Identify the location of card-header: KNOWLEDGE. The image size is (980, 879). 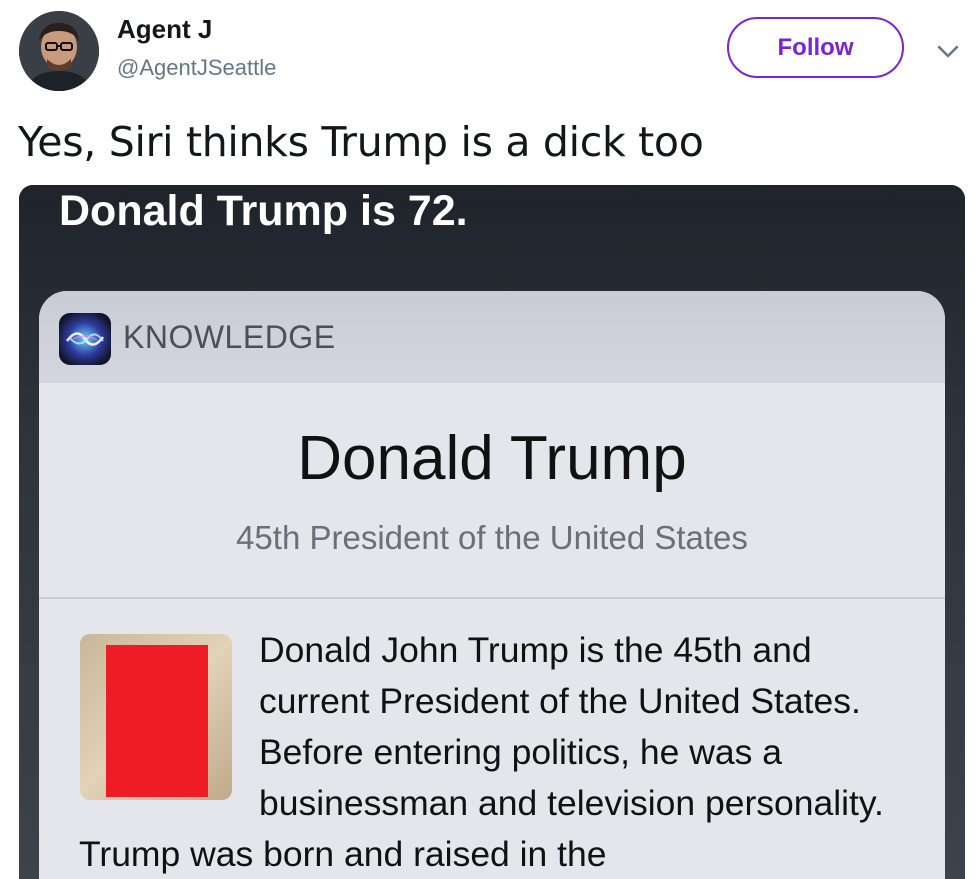
(492, 337).